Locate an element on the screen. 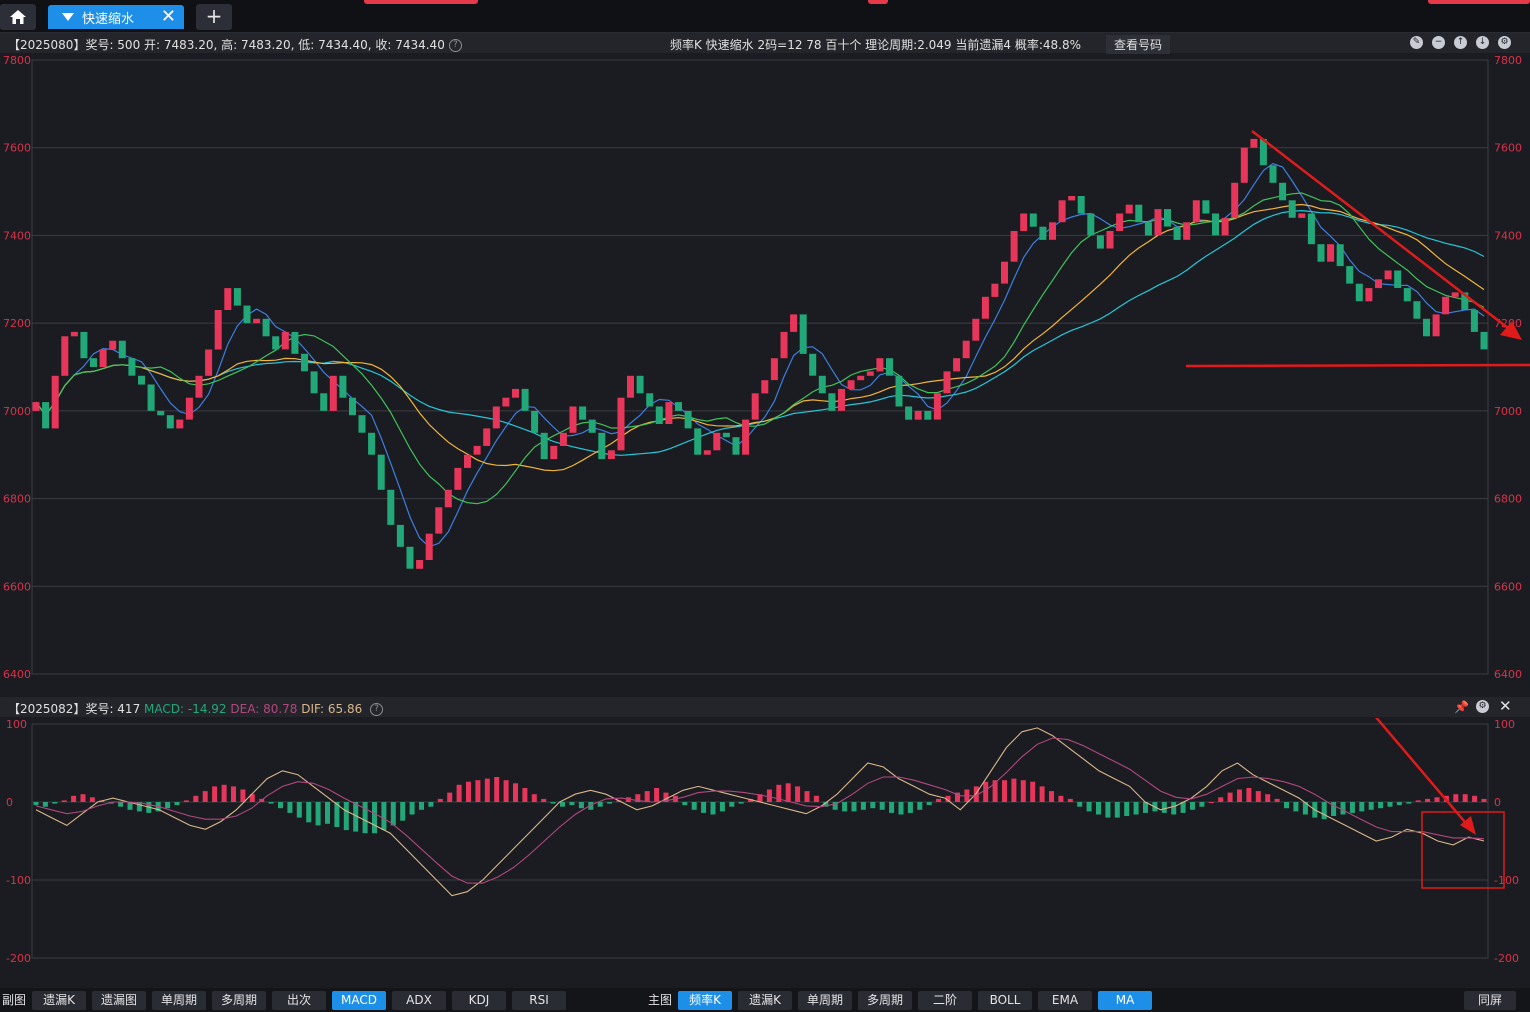 This screenshot has height=1012, width=1530. main-chart-button: EMA is located at coordinates (1065, 1000).